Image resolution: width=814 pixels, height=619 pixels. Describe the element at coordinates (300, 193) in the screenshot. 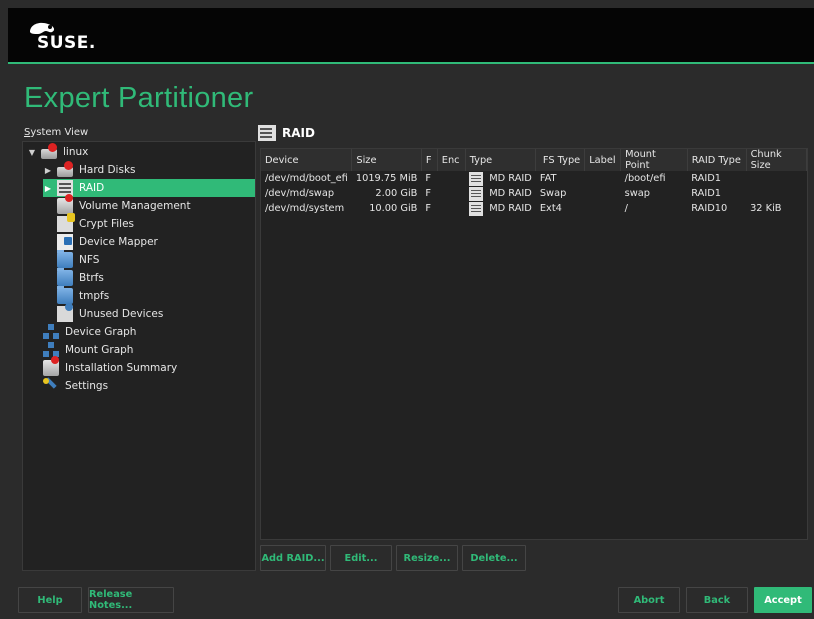

I see `cell-device: /dev/md/swap` at that location.